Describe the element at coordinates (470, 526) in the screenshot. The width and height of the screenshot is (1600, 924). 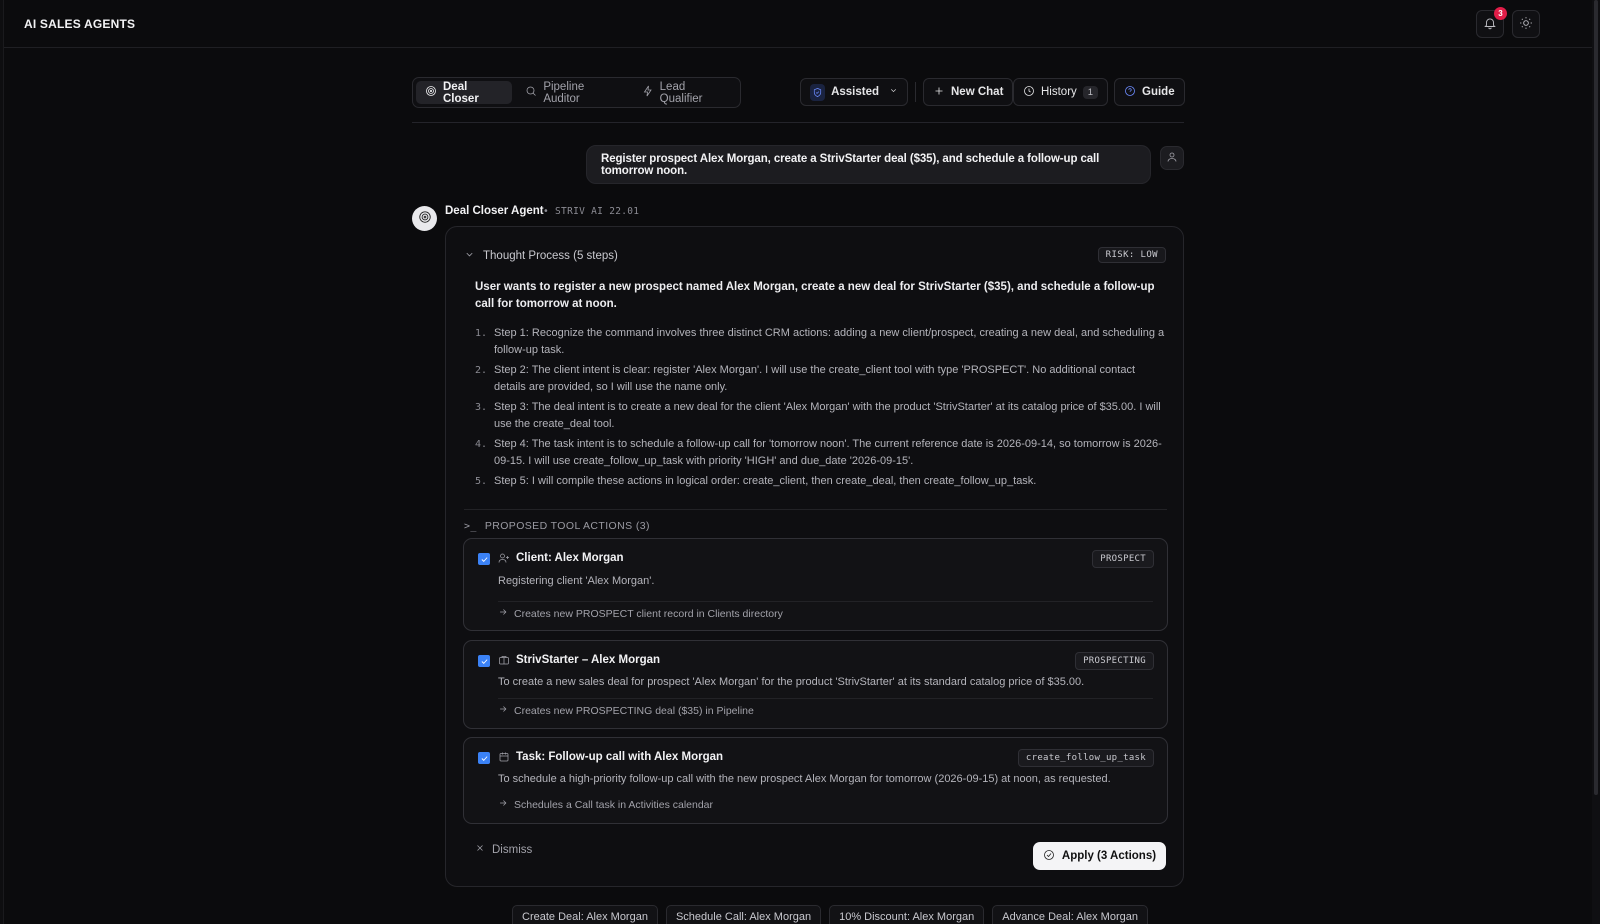
I see `terminal-icon: >_` at that location.